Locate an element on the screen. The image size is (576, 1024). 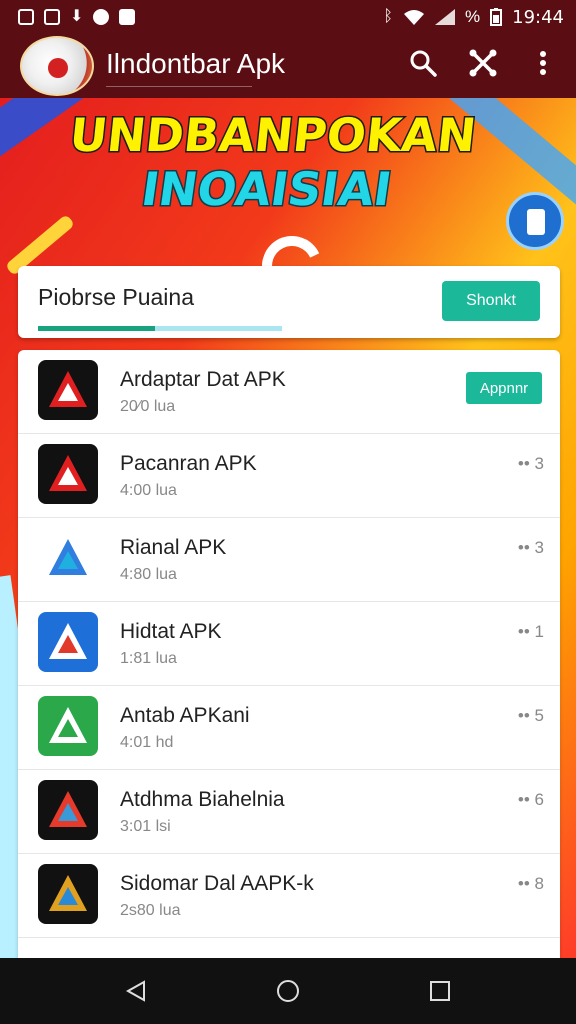
list-item: Antab APKani 4:01 hd •• 5 is located at coordinates (289, 728).